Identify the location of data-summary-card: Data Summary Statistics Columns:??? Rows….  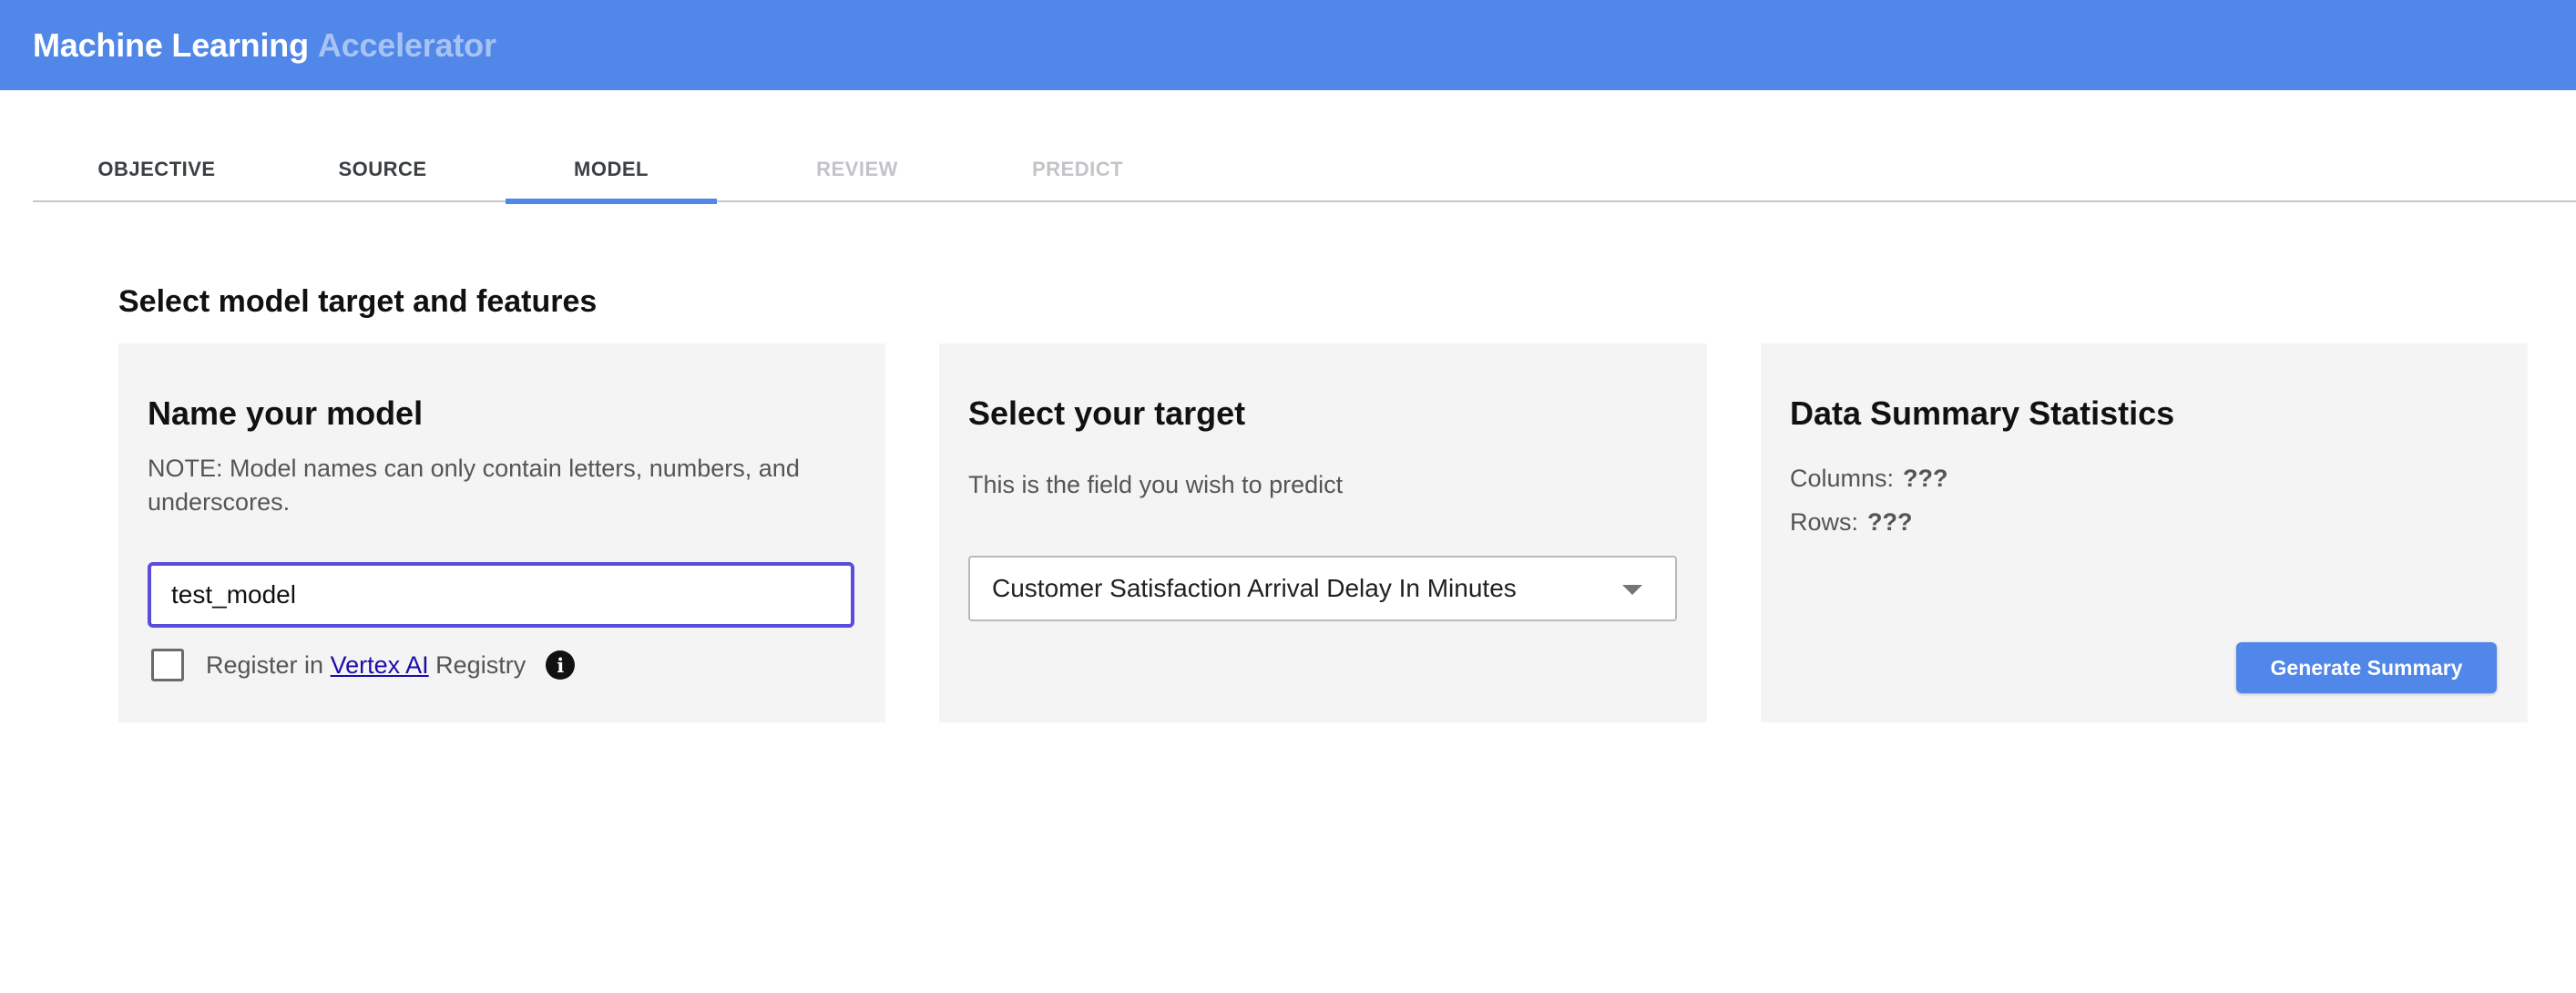
(2144, 532).